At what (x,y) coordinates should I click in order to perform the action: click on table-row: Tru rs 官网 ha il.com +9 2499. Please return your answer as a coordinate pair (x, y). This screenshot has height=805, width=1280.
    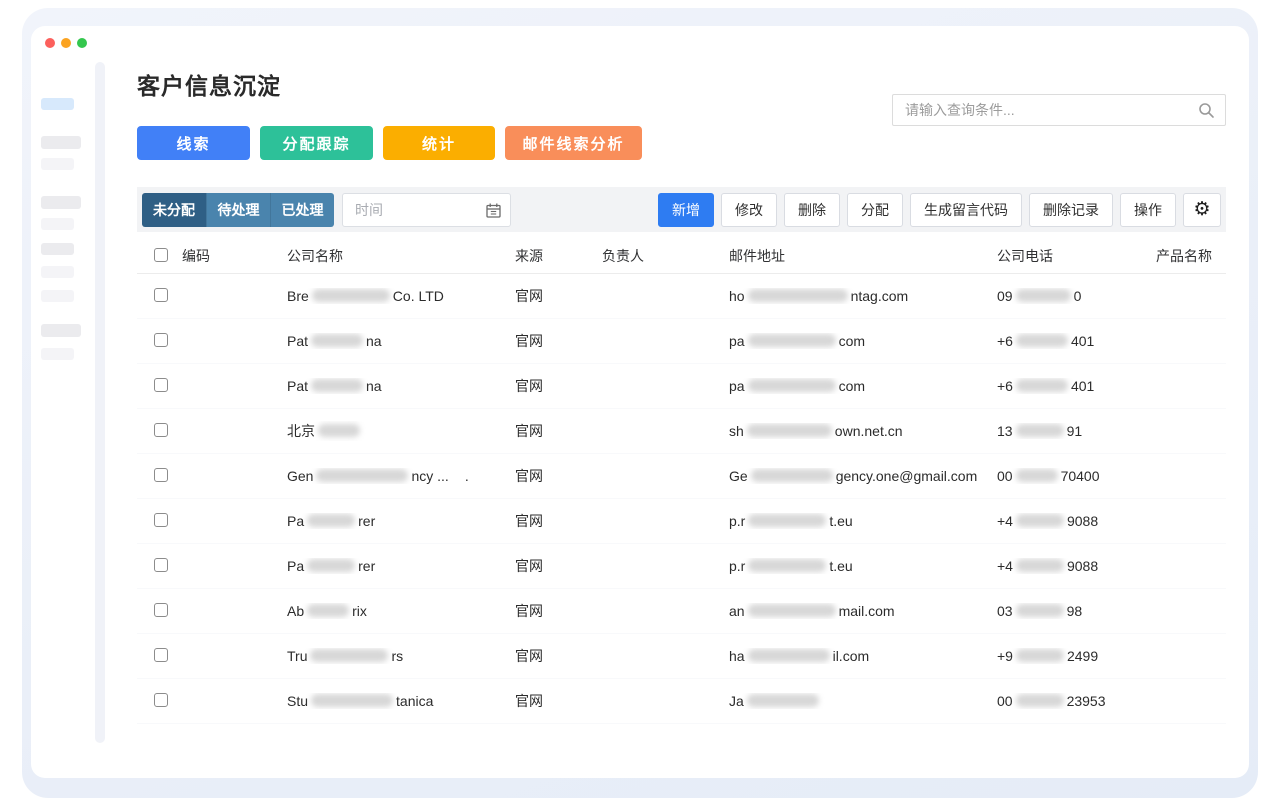
    Looking at the image, I should click on (681, 656).